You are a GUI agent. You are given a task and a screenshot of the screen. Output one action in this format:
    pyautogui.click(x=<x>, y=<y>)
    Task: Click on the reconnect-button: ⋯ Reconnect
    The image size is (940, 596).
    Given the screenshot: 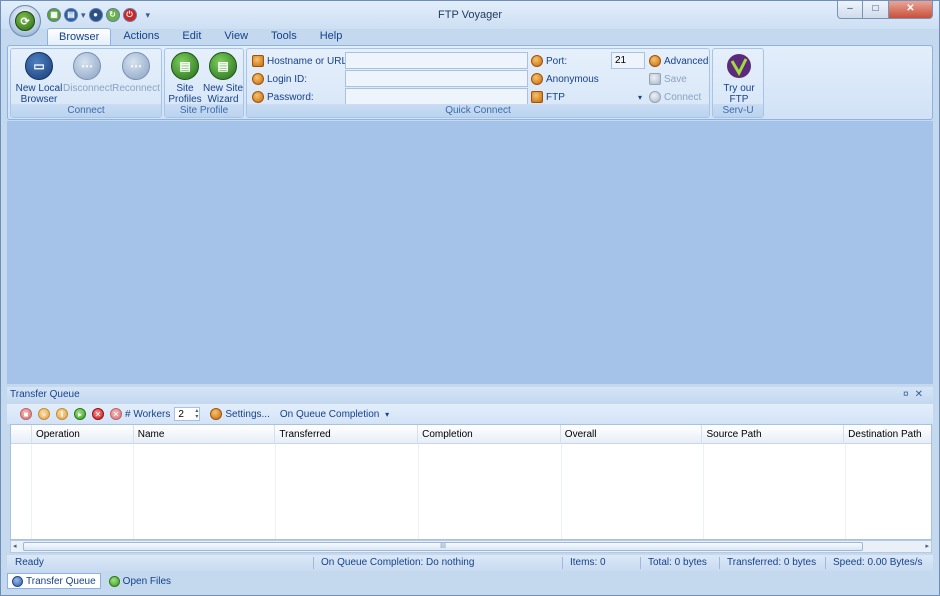 What is the action you would take?
    pyautogui.click(x=136, y=73)
    